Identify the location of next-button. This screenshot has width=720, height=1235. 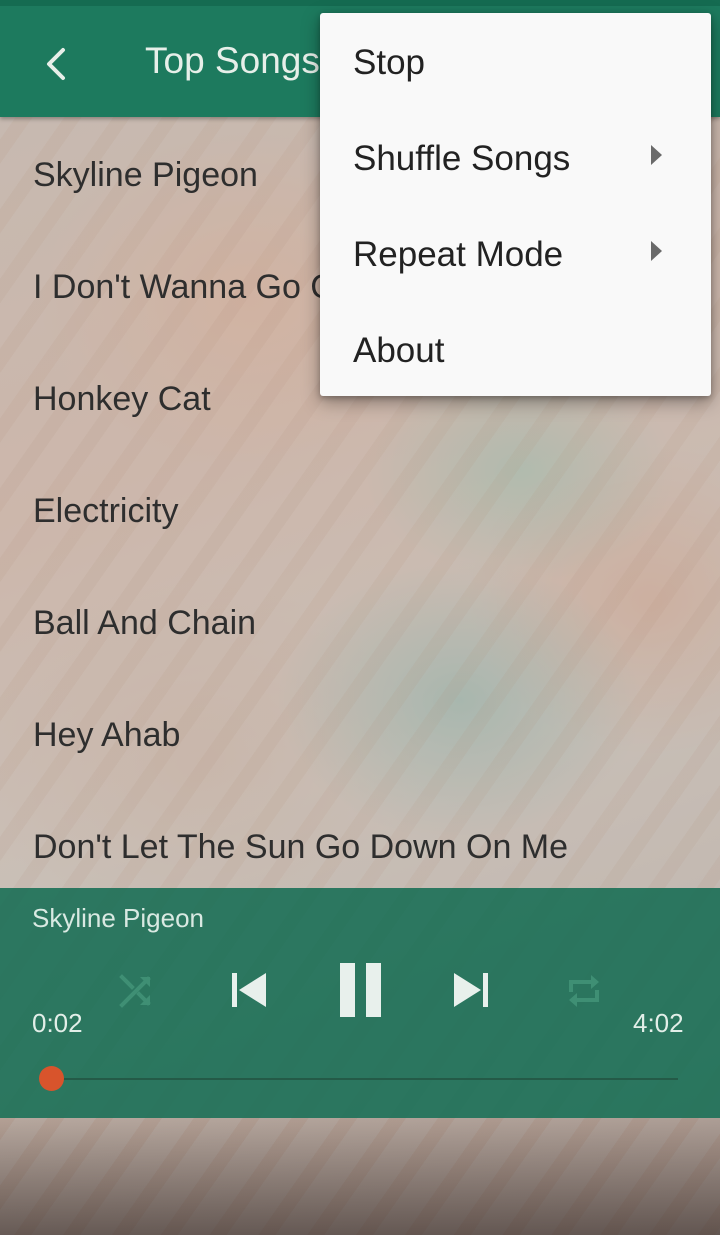
(472, 990).